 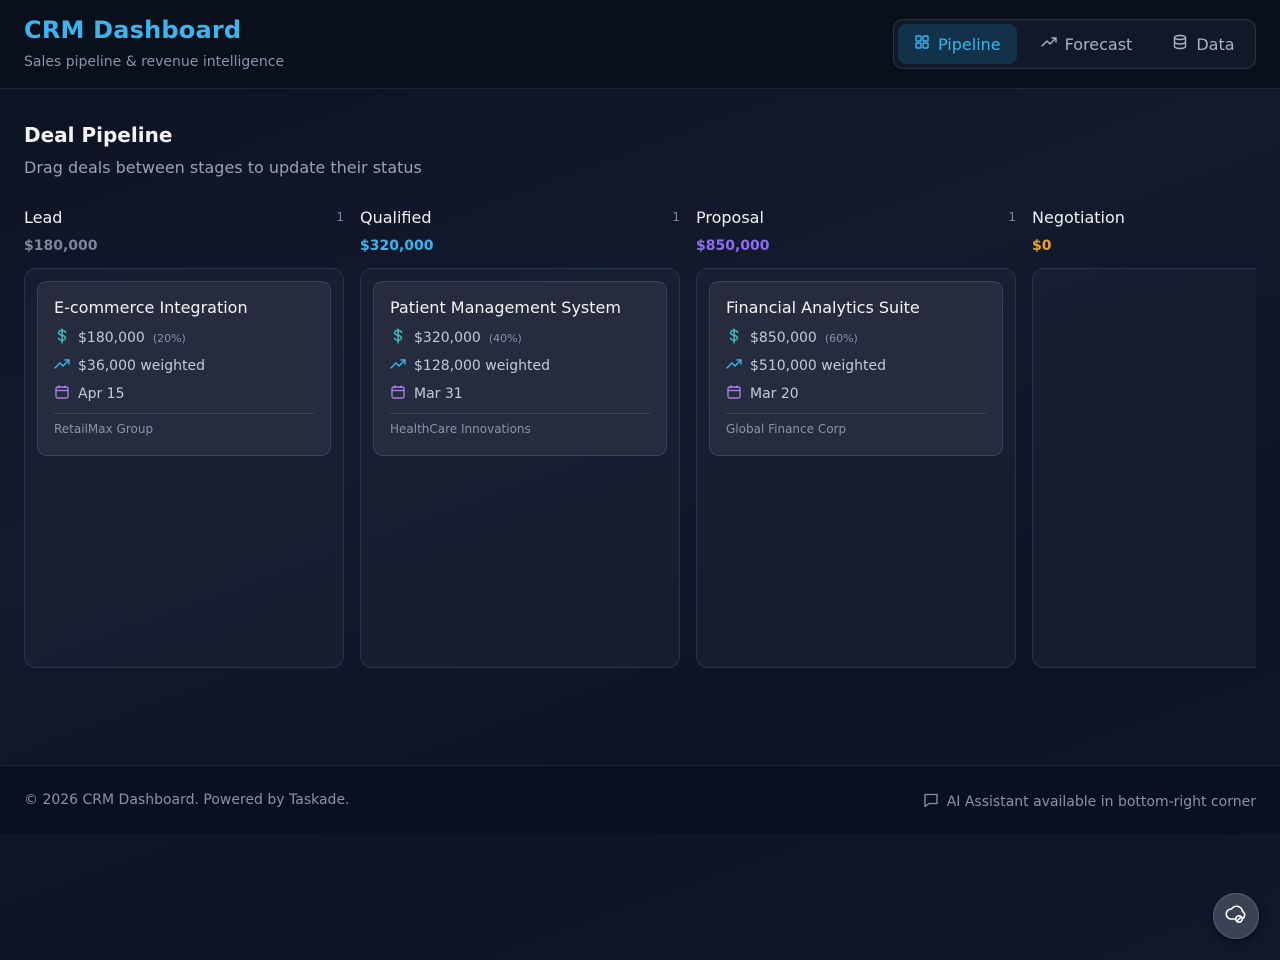 I want to click on deal-value: $180,000, so click(x=111, y=338).